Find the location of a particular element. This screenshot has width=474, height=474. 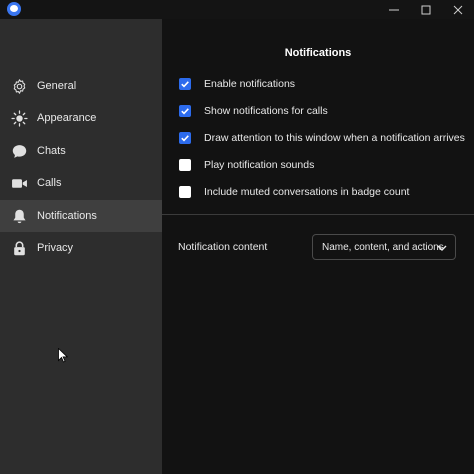

select-value: Name, content, and actions is located at coordinates (383, 247).